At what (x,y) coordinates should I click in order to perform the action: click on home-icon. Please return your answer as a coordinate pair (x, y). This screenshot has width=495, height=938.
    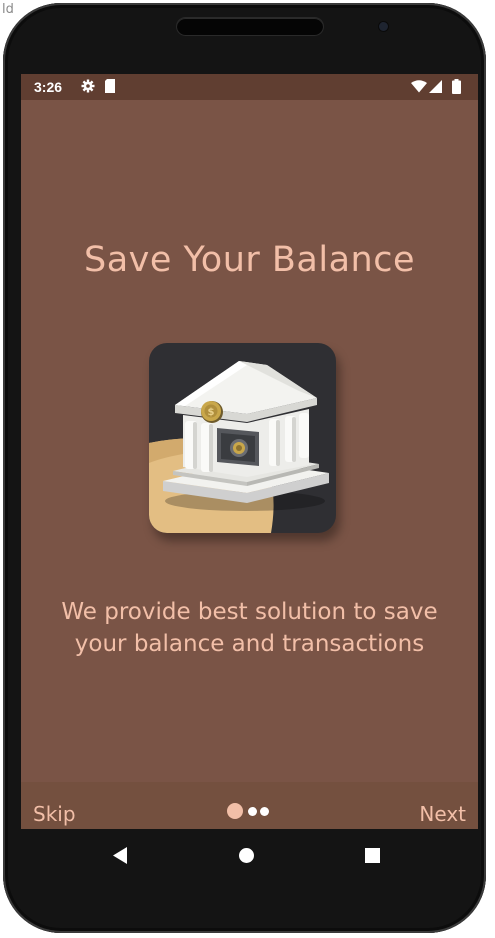
    Looking at the image, I should click on (246, 858).